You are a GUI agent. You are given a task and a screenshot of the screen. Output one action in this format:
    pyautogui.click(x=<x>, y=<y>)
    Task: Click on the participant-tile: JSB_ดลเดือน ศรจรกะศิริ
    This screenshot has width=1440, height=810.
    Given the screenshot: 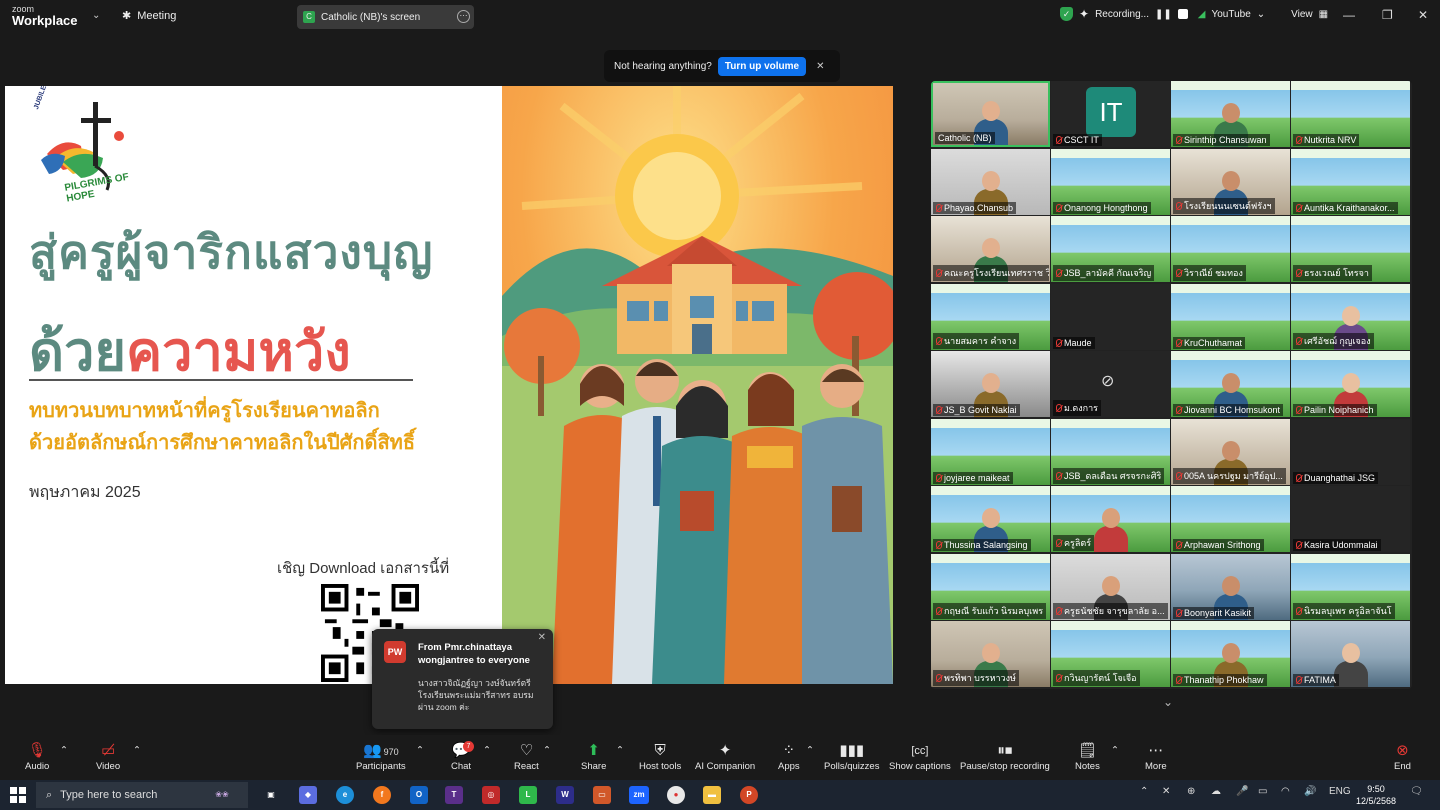 What is the action you would take?
    pyautogui.click(x=1110, y=451)
    